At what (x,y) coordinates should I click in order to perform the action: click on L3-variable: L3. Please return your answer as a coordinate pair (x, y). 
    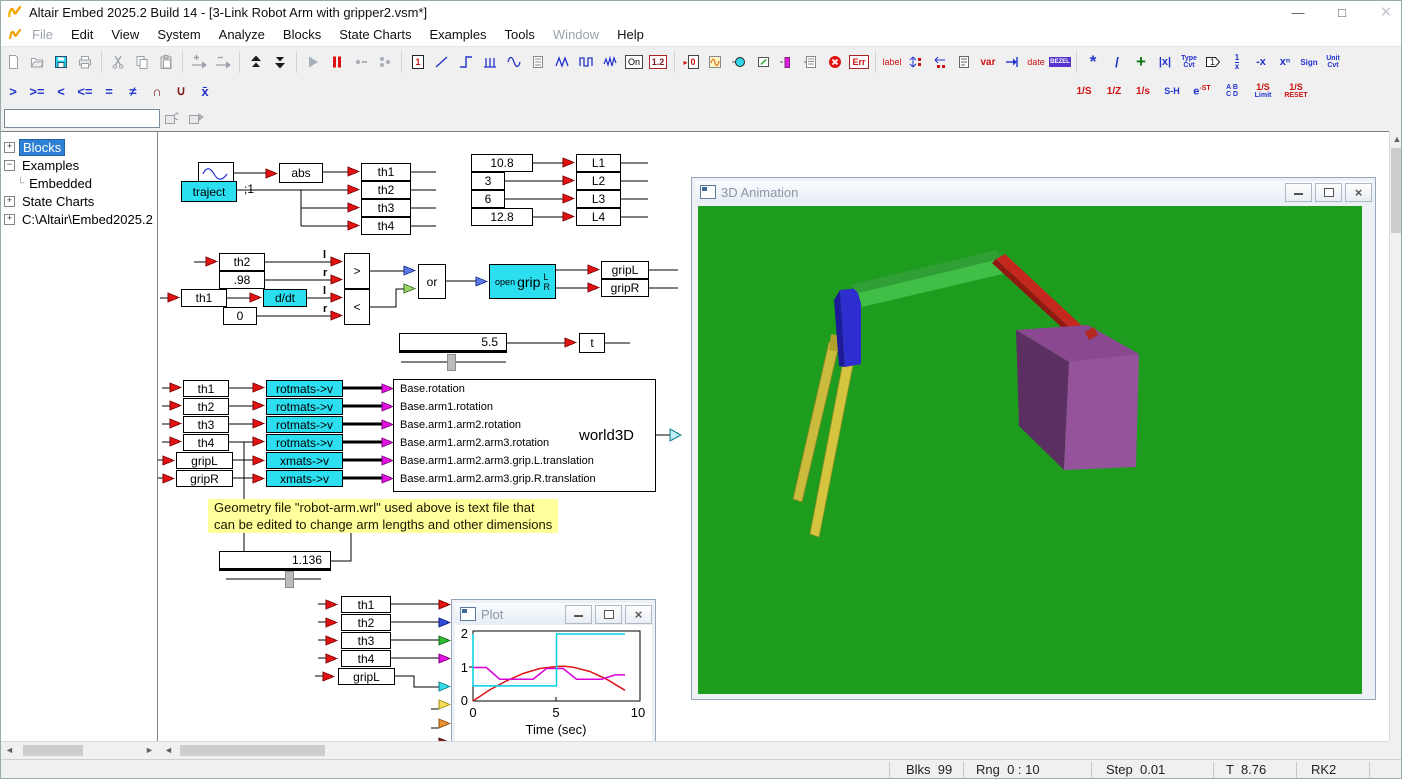
    Looking at the image, I should click on (598, 199).